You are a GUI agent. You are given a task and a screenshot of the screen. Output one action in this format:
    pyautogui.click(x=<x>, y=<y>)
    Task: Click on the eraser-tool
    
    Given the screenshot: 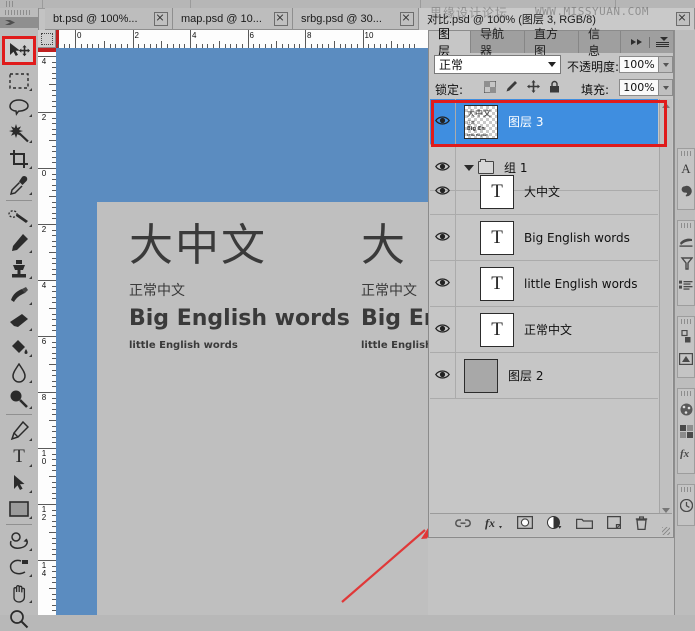 What is the action you would take?
    pyautogui.click(x=19, y=320)
    